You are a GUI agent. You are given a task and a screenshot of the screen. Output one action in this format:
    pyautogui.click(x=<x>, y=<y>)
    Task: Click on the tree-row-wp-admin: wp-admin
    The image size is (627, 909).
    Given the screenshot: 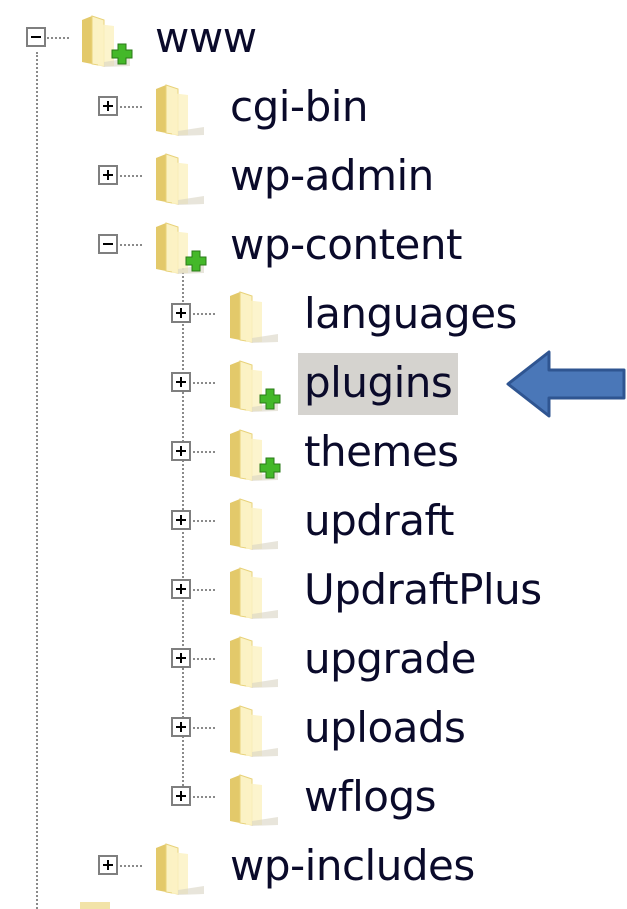 What is the action you would take?
    pyautogui.click(x=313, y=177)
    